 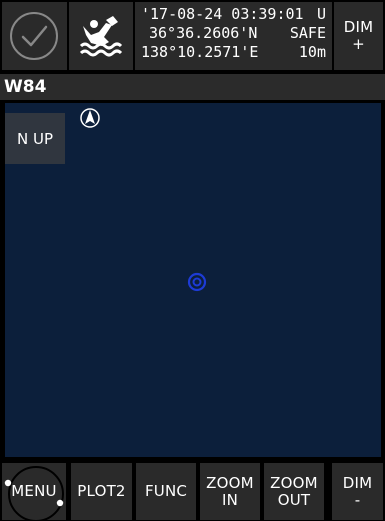 What do you see at coordinates (200, 52) in the screenshot?
I see `longitude-text: 138°10.2571'E` at bounding box center [200, 52].